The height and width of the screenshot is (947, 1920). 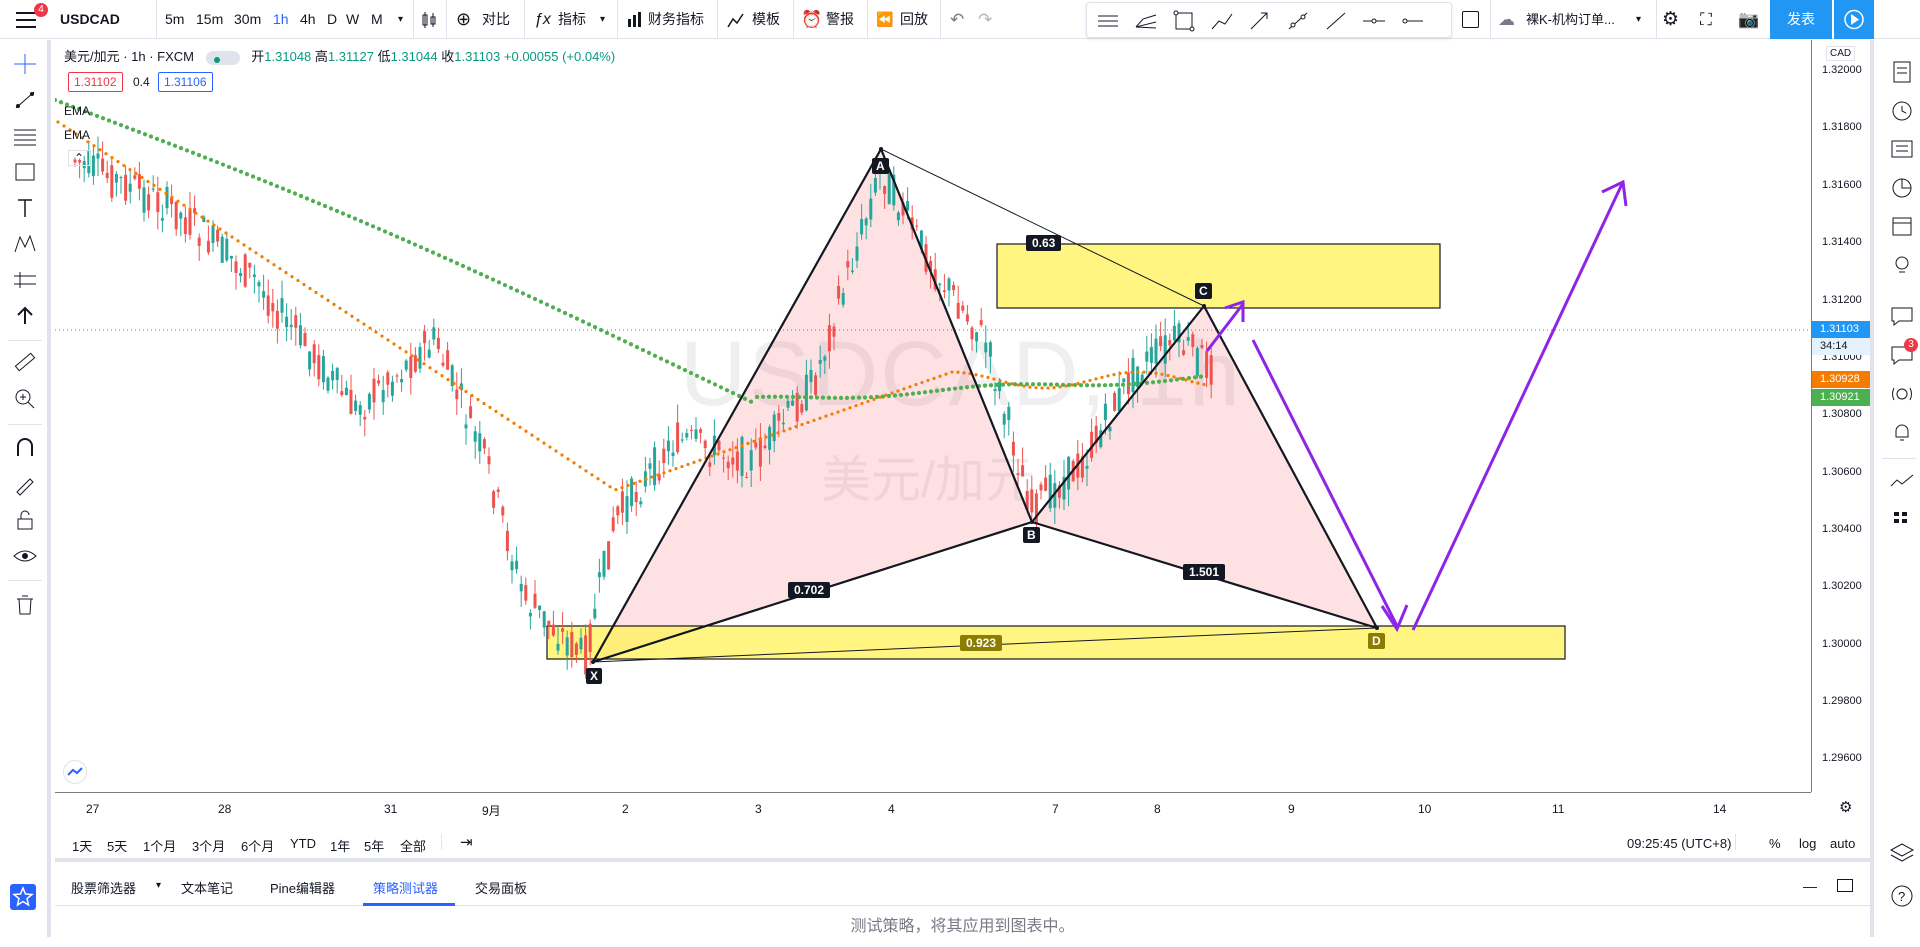 What do you see at coordinates (103, 887) in the screenshot?
I see `tab-stock-screener: 股票筛选器` at bounding box center [103, 887].